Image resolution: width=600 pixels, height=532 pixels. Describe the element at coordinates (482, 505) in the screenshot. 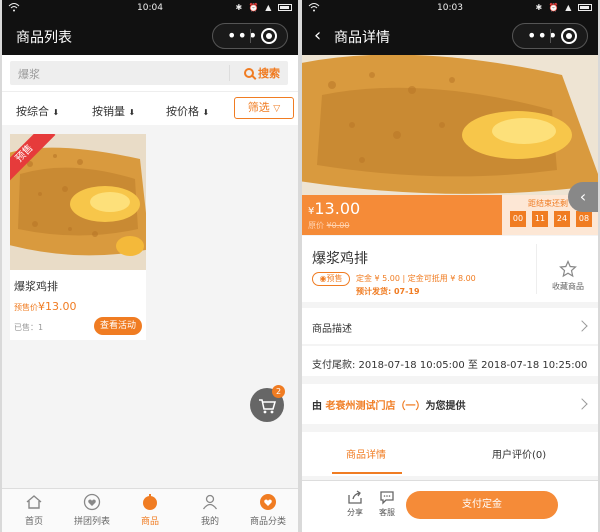

I see `pay-deposit-button: 支付定金` at that location.